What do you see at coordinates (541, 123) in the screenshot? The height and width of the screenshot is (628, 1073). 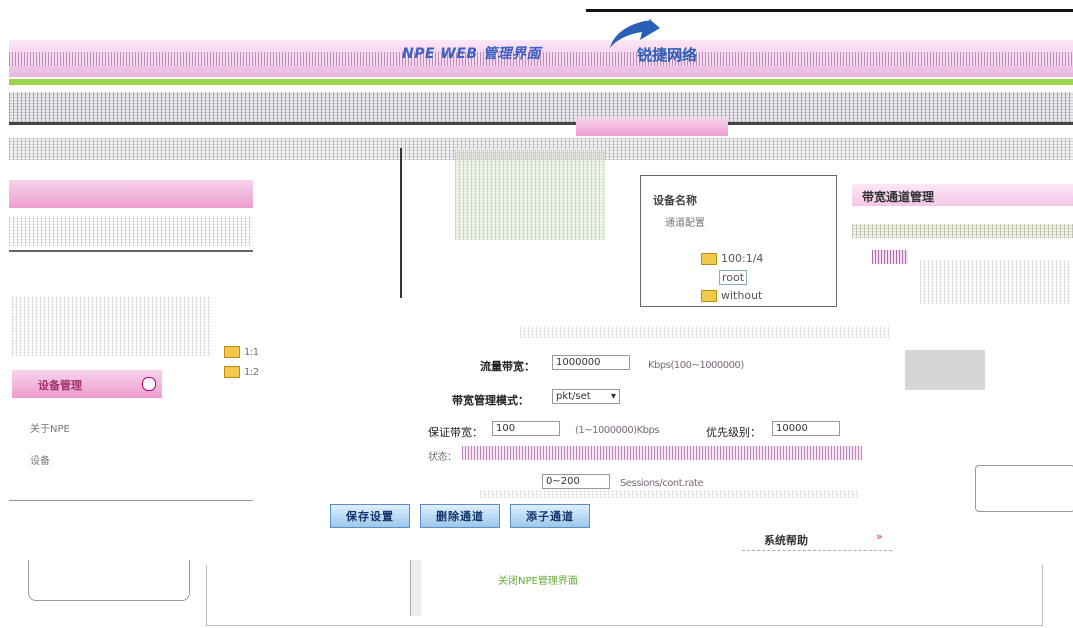 I see `toolbar-dark-line` at bounding box center [541, 123].